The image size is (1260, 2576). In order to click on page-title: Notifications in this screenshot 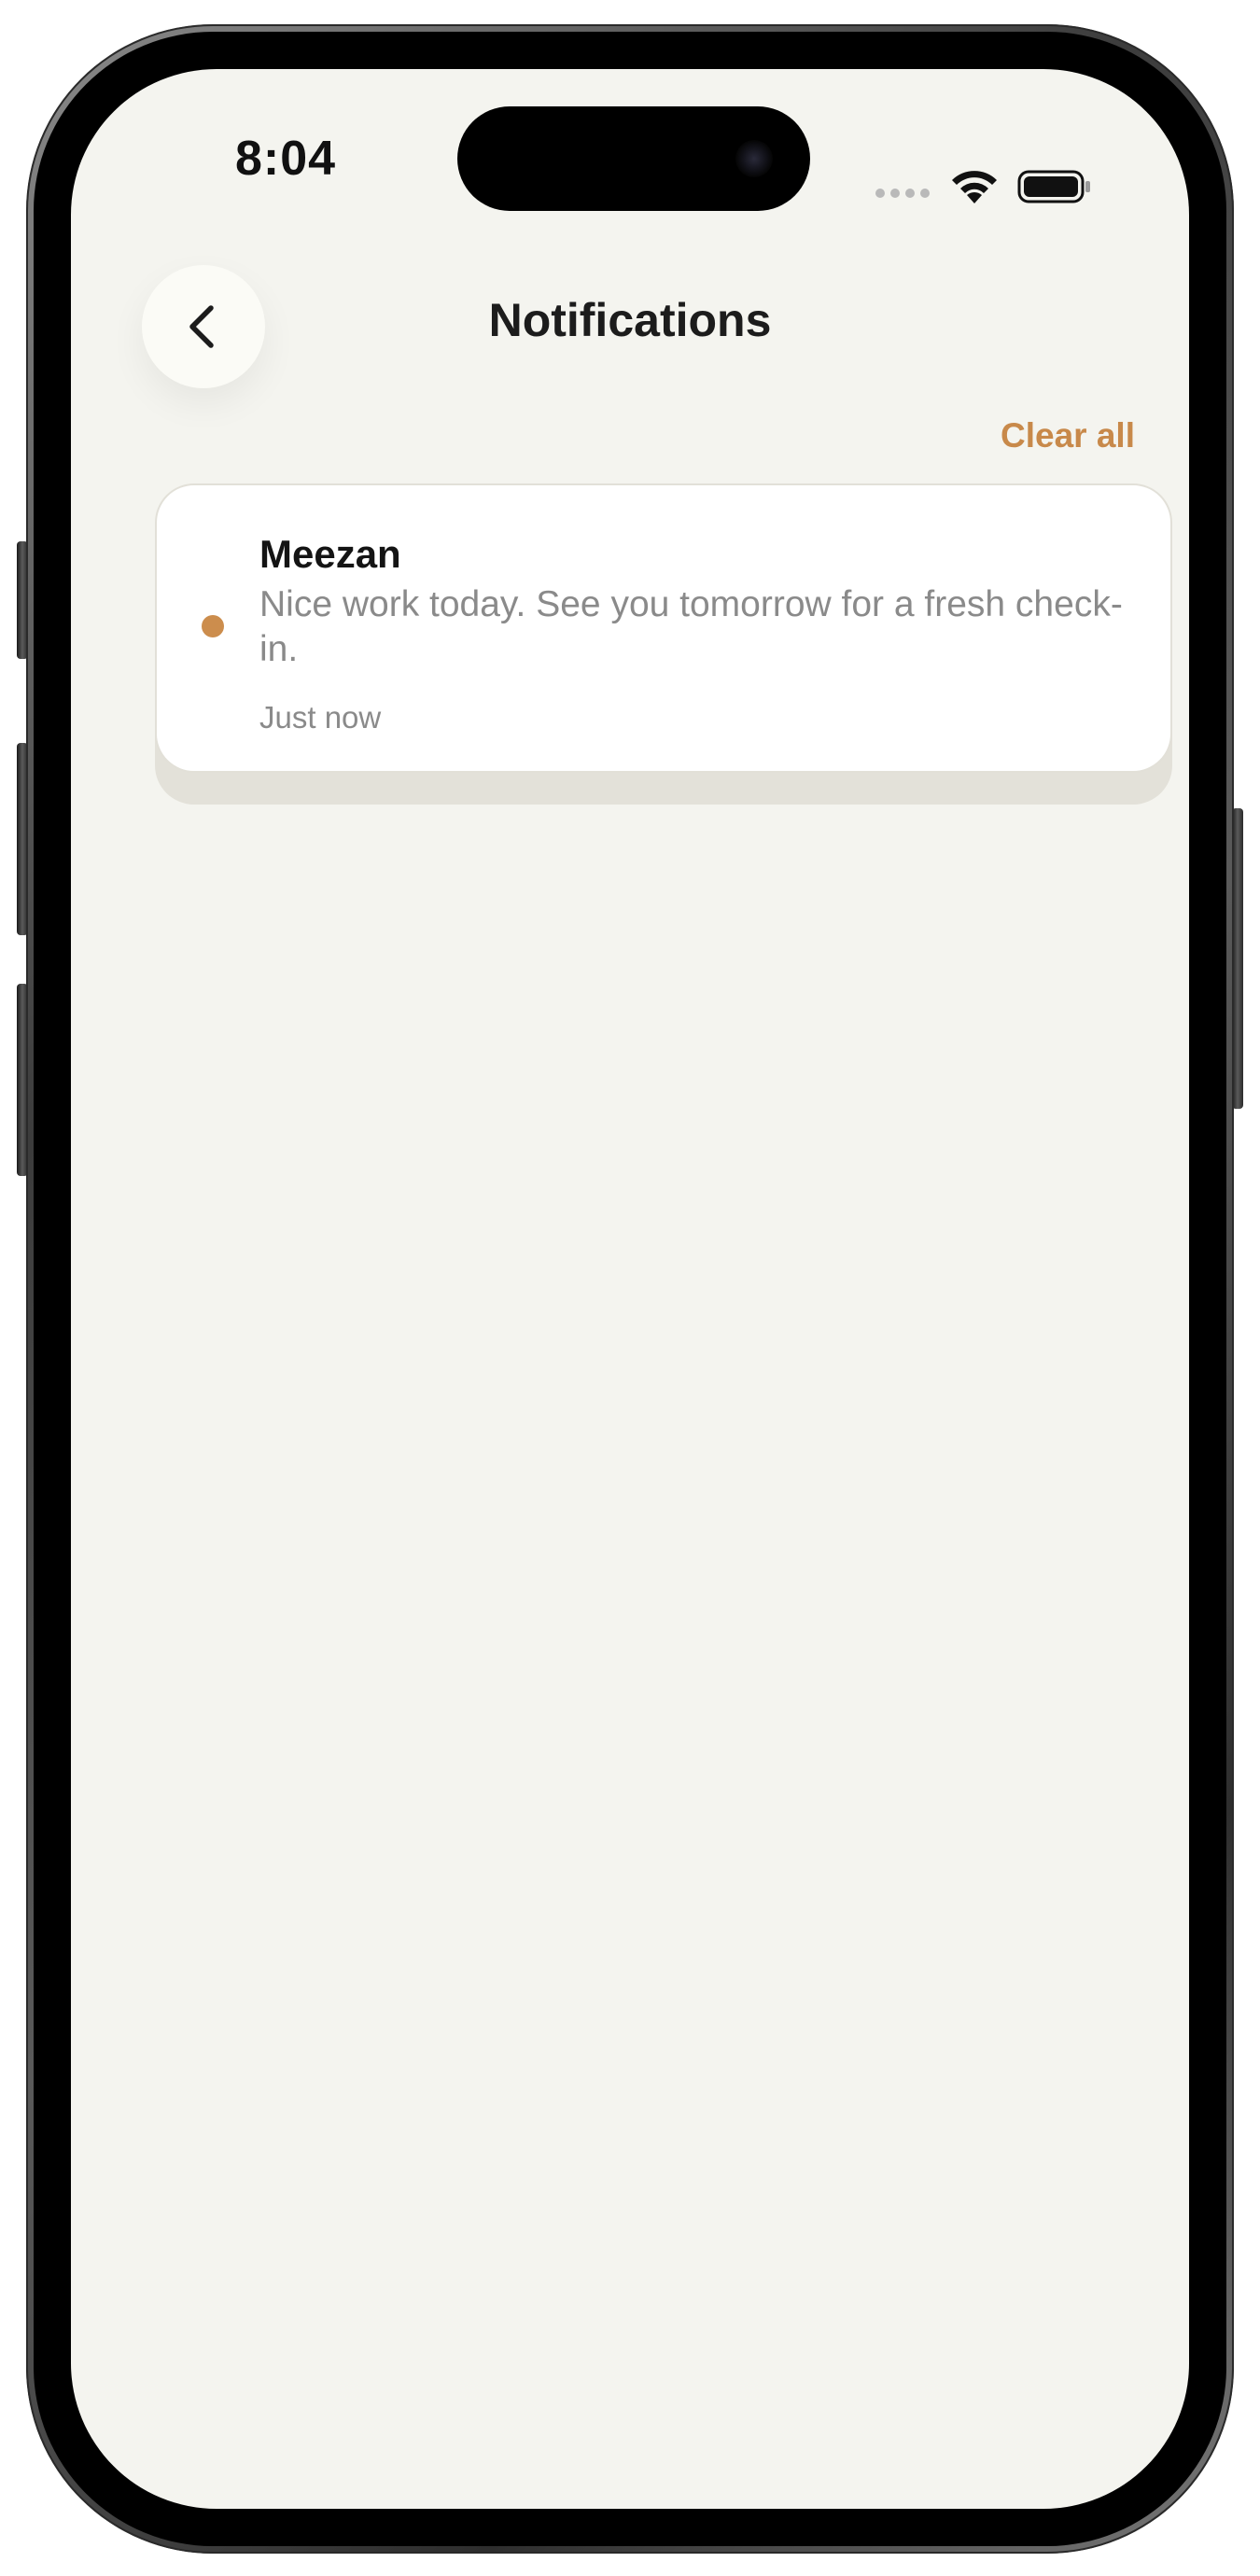, I will do `click(630, 320)`.